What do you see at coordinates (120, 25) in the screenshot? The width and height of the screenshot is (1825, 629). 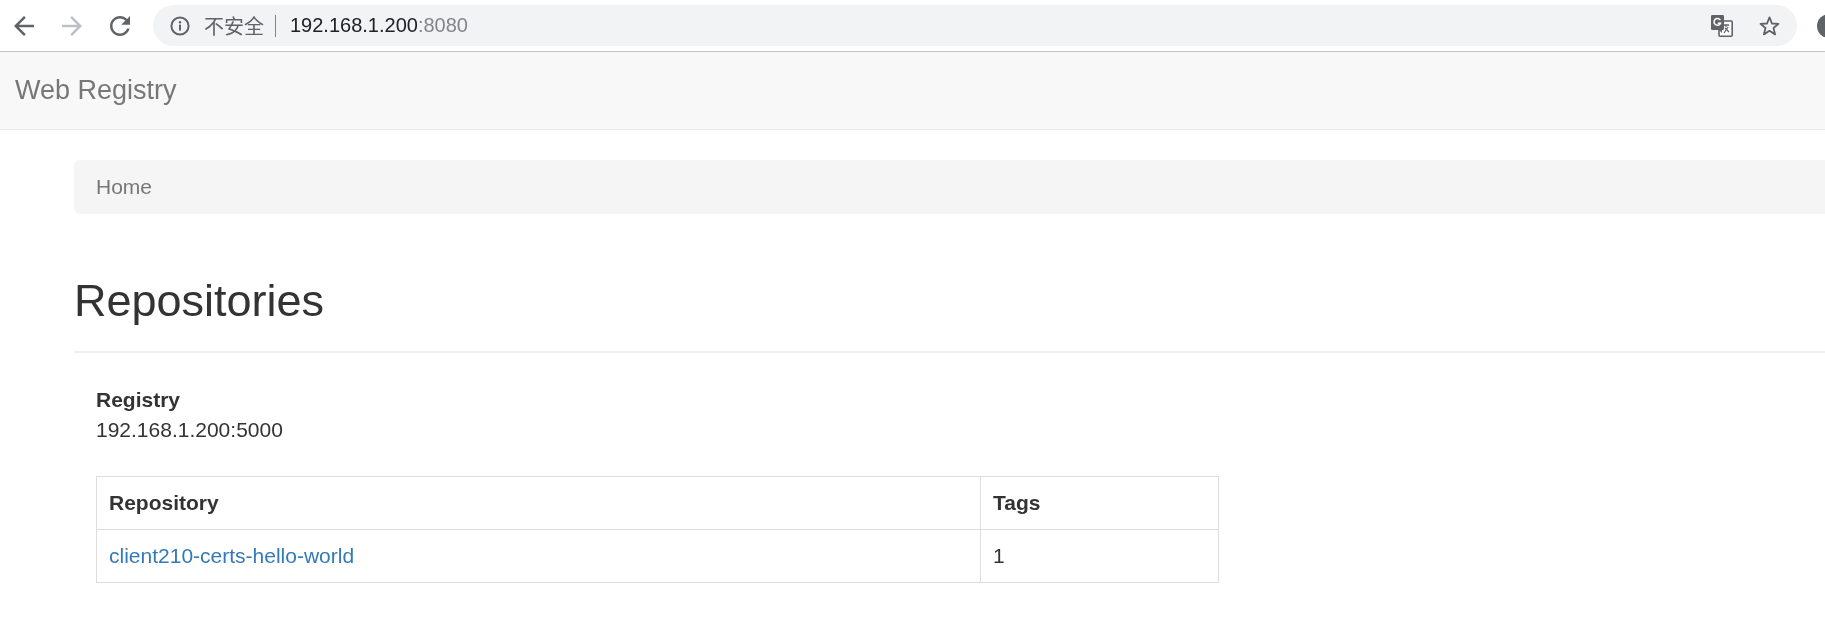 I see `reload-icon` at bounding box center [120, 25].